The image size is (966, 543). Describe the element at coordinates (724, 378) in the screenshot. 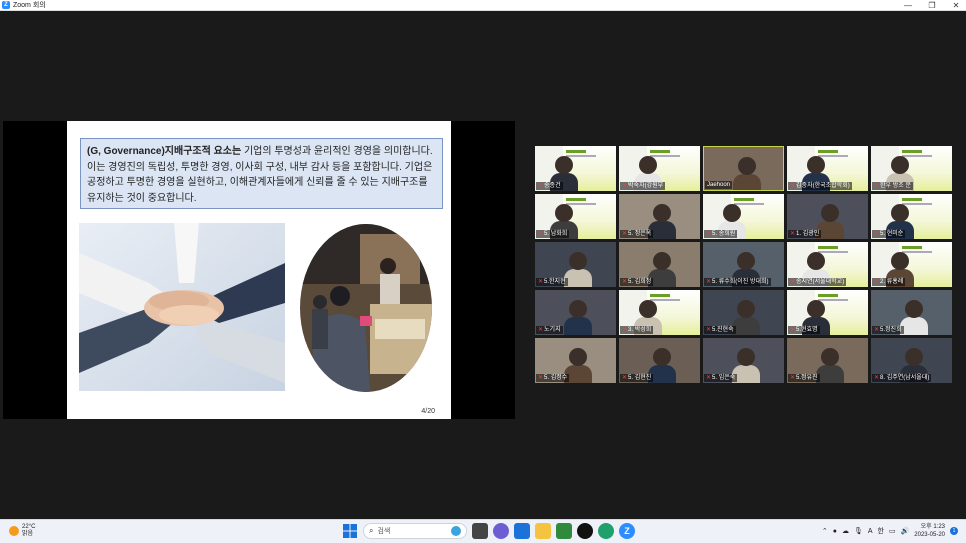

I see `participant-name-text: 5. 임은숙` at that location.